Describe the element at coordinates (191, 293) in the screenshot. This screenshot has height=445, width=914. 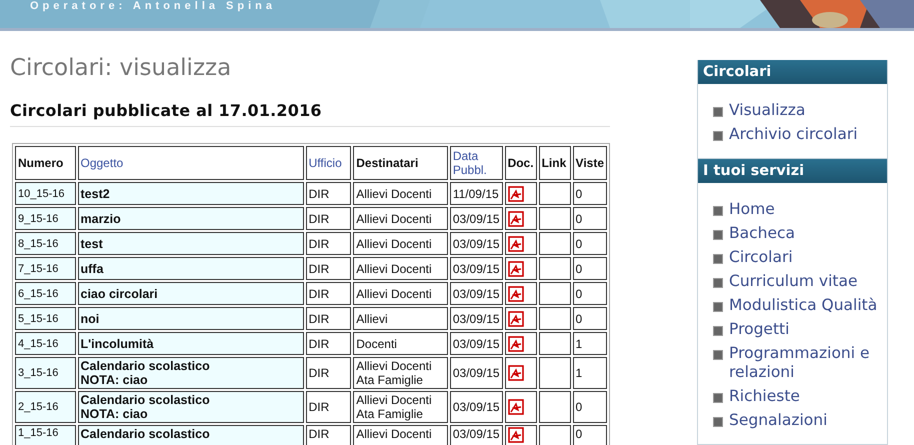
I see `circular-subject: ciao circolari` at that location.